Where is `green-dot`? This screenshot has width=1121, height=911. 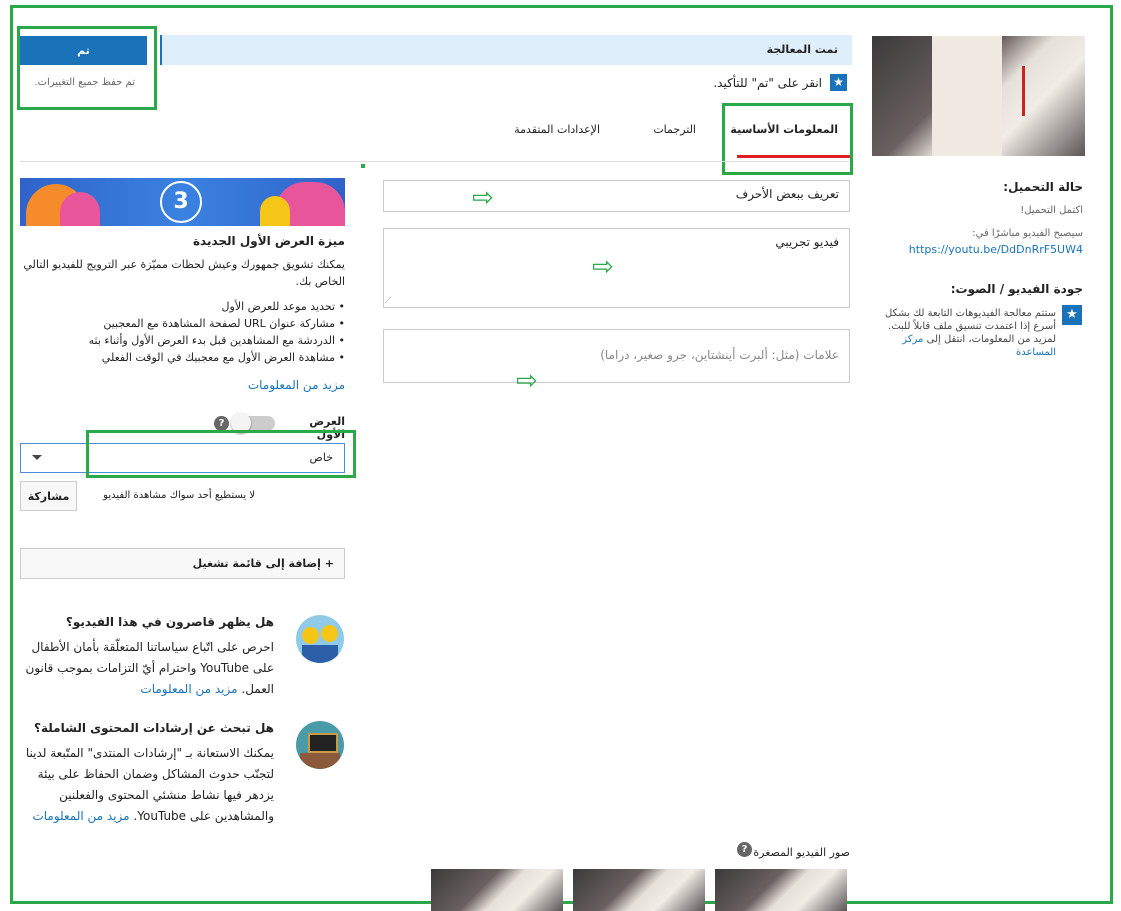 green-dot is located at coordinates (363, 166).